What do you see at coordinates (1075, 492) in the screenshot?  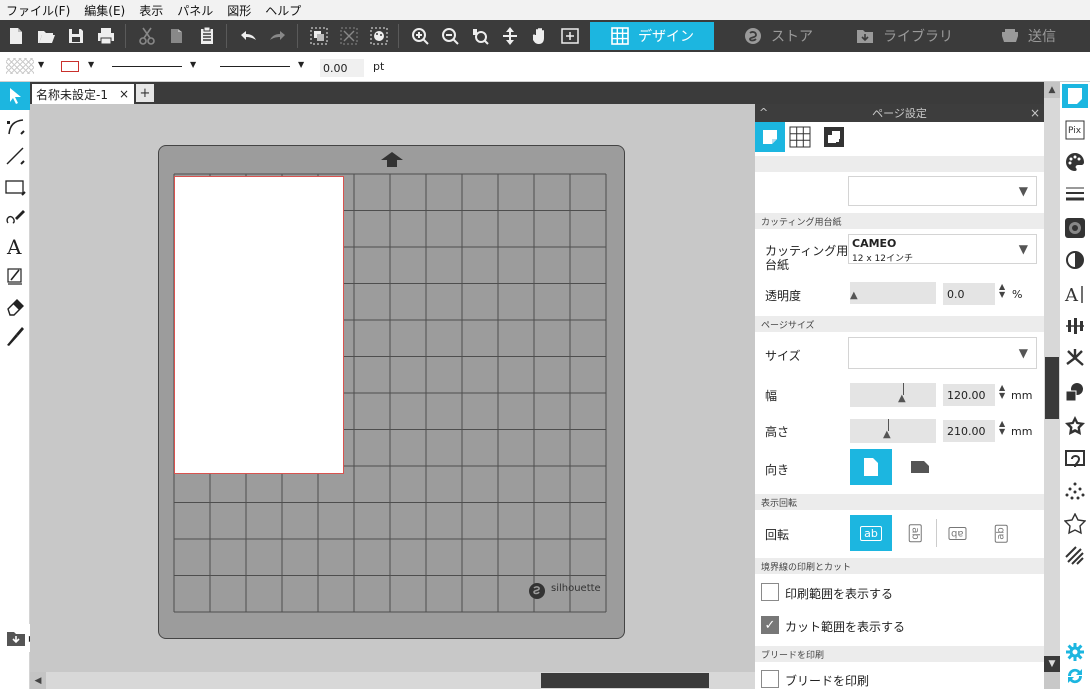 I see `rhinestone-panel-button` at bounding box center [1075, 492].